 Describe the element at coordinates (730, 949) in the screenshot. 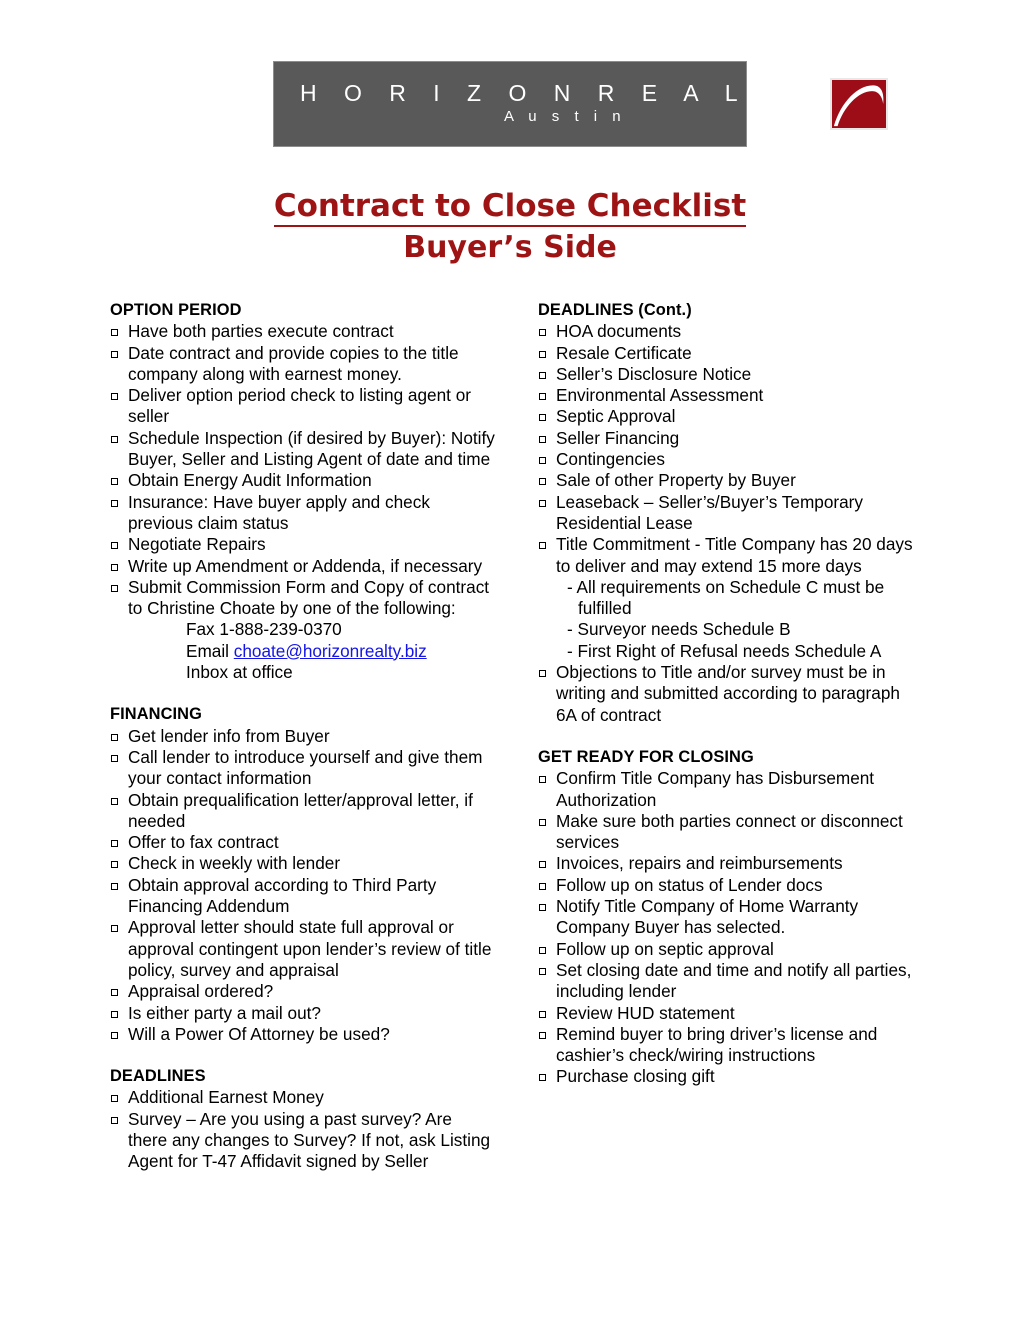

I see `checklist-item: Follow up on septic approval` at that location.